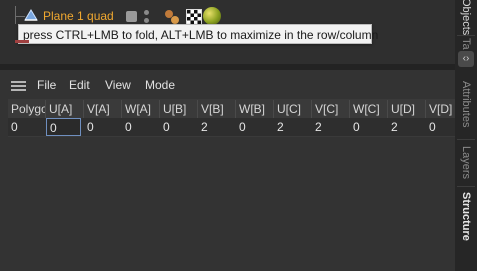 The height and width of the screenshot is (271, 477). I want to click on tree-line, so click(15, 15).